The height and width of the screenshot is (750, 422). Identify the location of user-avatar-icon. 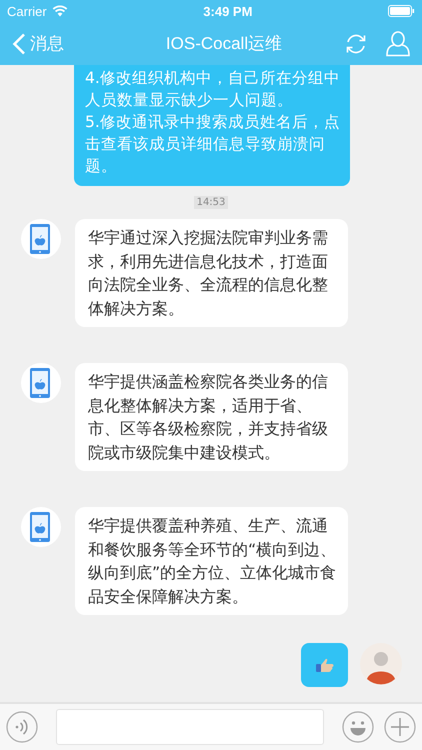
(381, 664).